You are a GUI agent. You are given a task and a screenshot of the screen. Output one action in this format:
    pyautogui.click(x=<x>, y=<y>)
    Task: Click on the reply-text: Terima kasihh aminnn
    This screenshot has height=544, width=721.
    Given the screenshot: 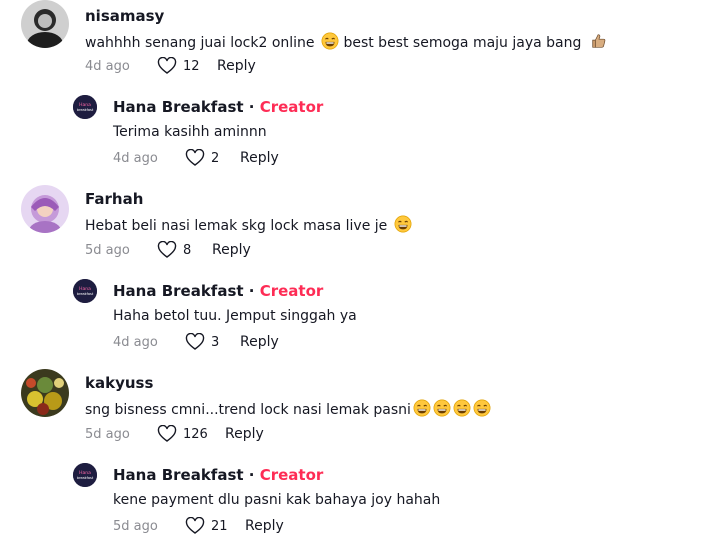 What is the action you would take?
    pyautogui.click(x=190, y=132)
    